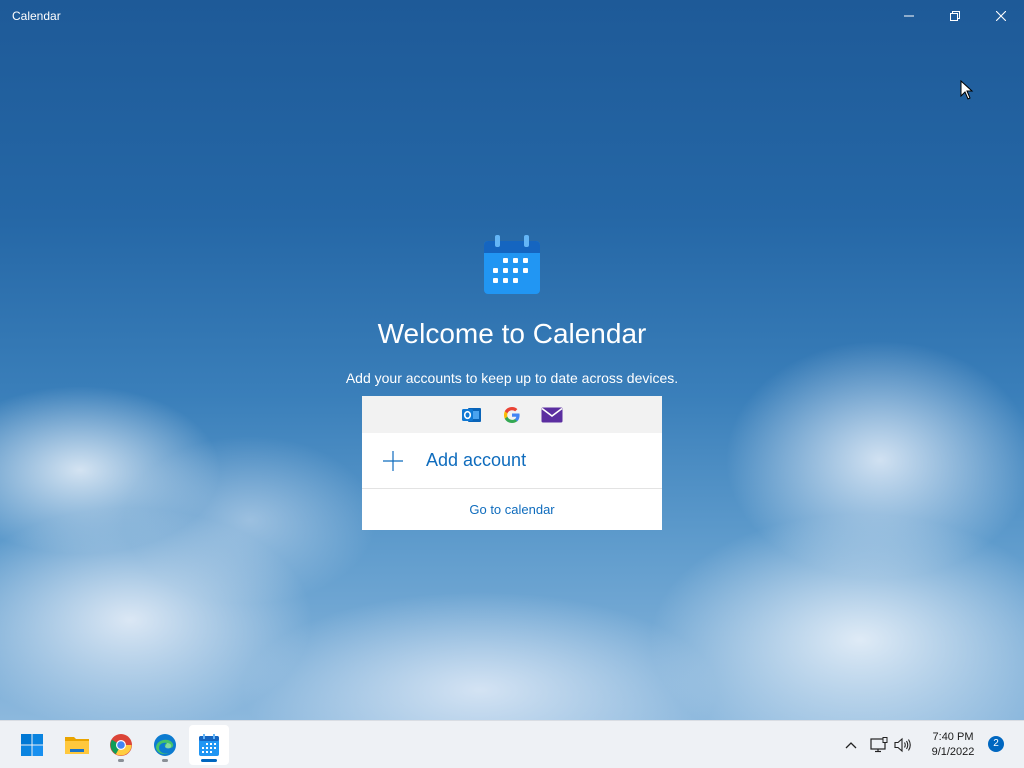 The width and height of the screenshot is (1024, 768). Describe the element at coordinates (552, 415) in the screenshot. I see `mail-icon` at that location.